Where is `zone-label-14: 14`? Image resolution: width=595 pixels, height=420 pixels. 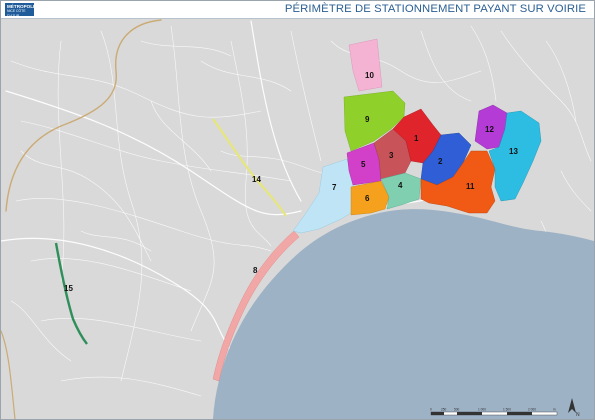 zone-label-14: 14 is located at coordinates (256, 179).